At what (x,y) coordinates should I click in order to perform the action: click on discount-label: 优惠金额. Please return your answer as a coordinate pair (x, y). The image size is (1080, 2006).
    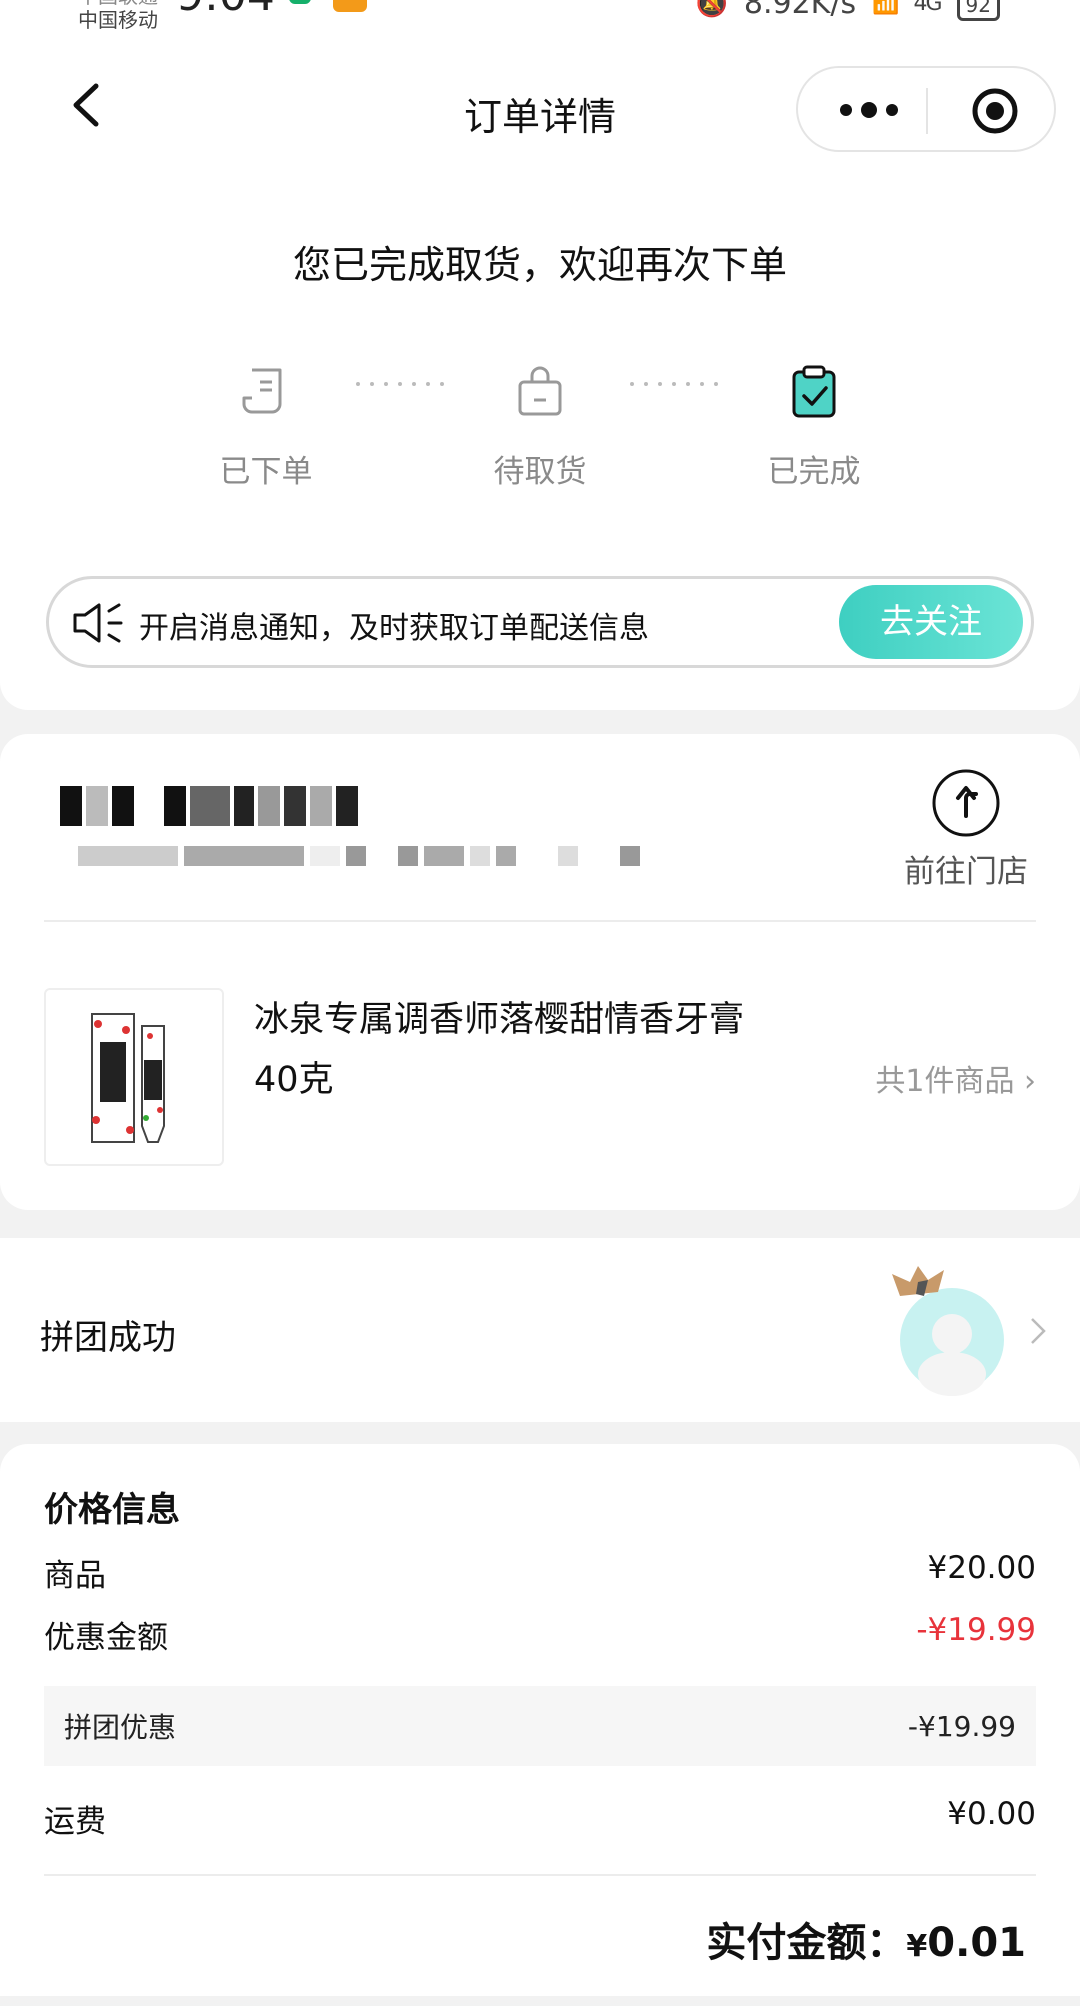
    Looking at the image, I should click on (106, 1638).